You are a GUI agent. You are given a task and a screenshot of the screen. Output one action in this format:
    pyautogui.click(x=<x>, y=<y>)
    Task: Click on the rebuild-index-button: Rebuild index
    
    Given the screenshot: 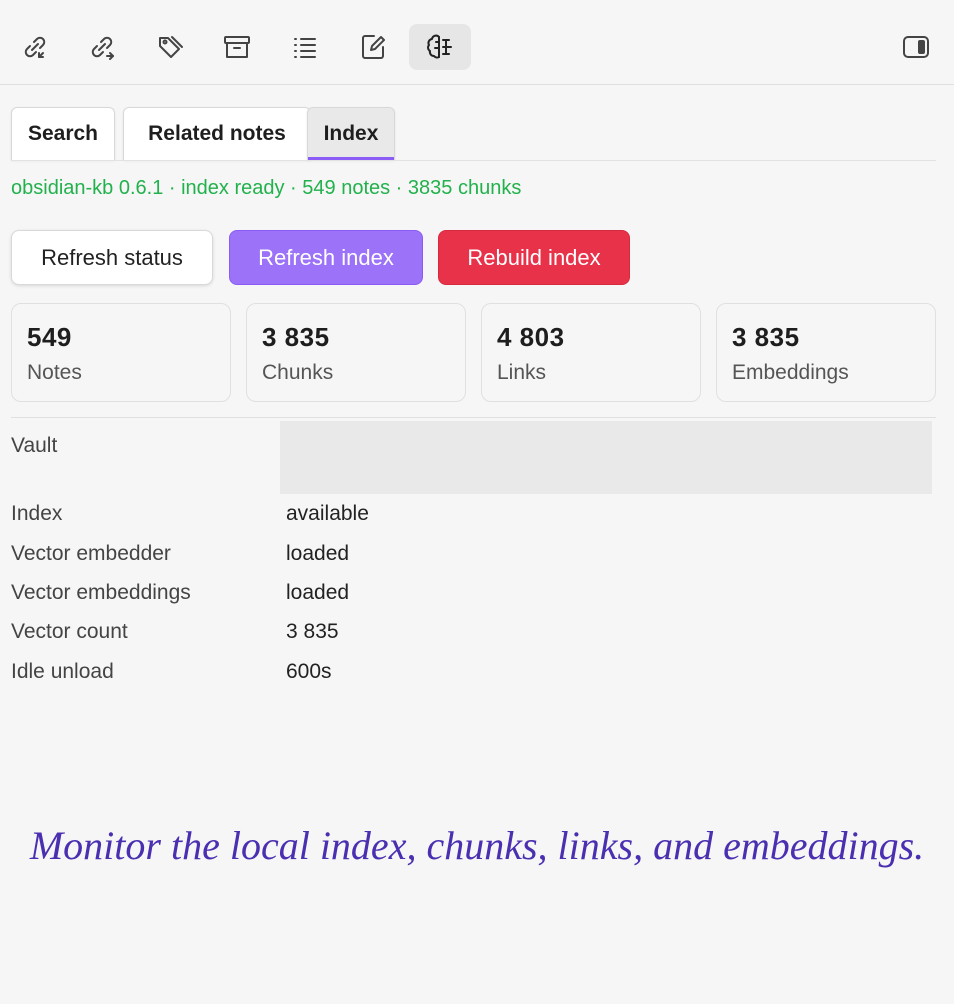 What is the action you would take?
    pyautogui.click(x=534, y=257)
    